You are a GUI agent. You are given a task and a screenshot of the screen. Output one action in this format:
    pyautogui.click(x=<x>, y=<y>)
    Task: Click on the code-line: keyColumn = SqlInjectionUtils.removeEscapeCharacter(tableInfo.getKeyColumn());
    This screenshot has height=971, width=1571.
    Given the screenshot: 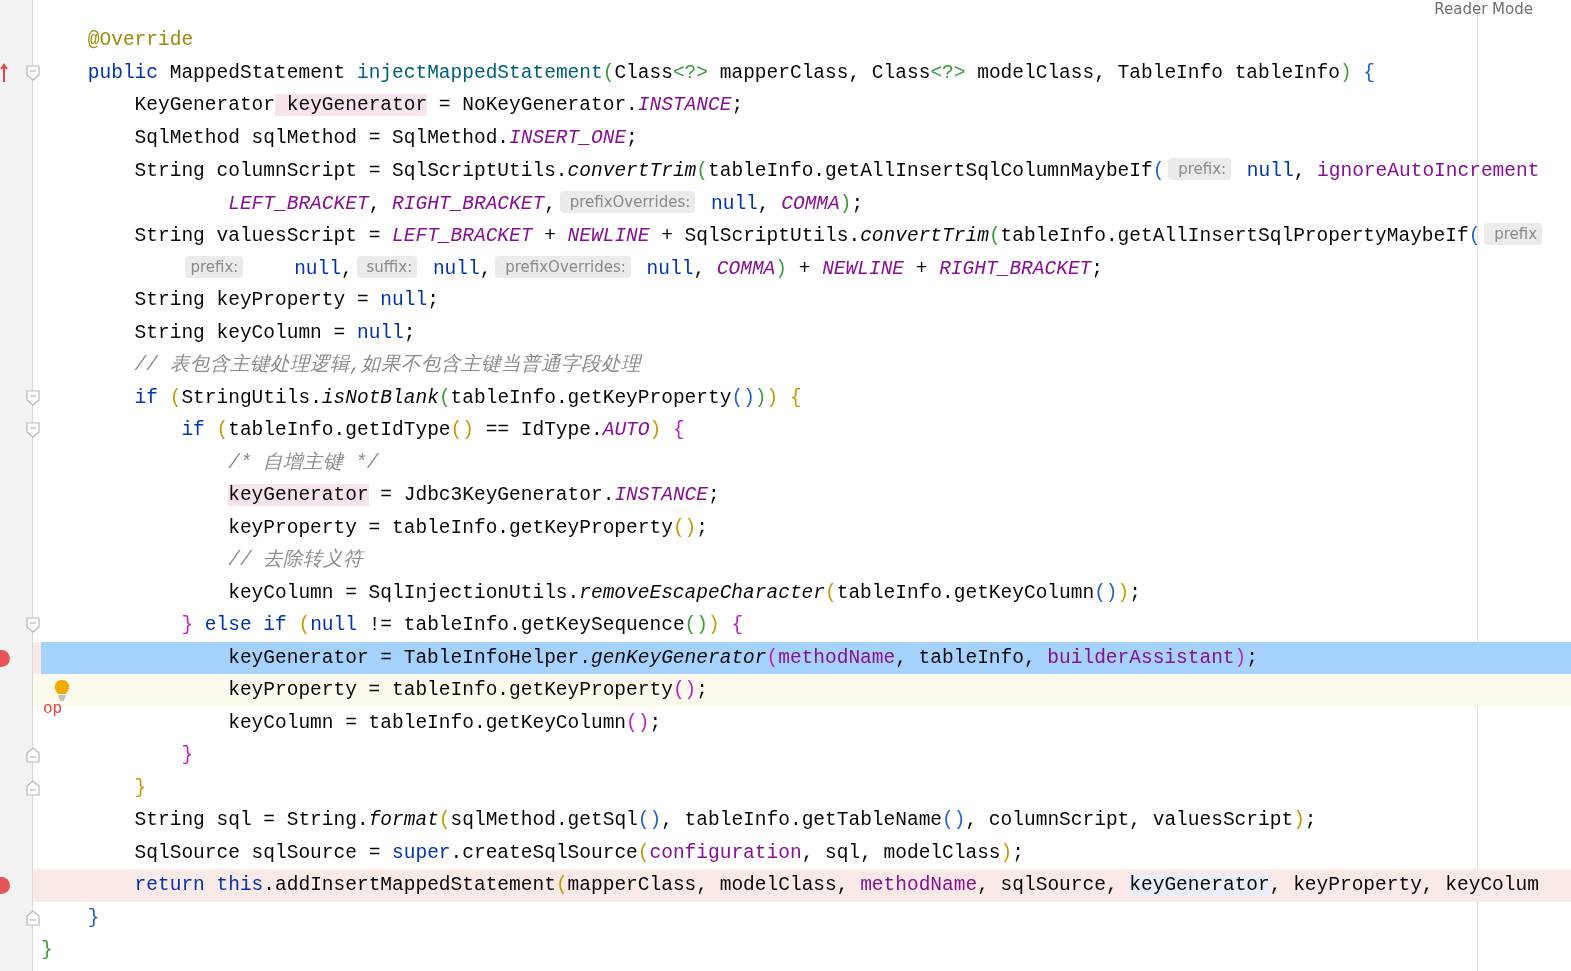 What is the action you would take?
    pyautogui.click(x=684, y=592)
    